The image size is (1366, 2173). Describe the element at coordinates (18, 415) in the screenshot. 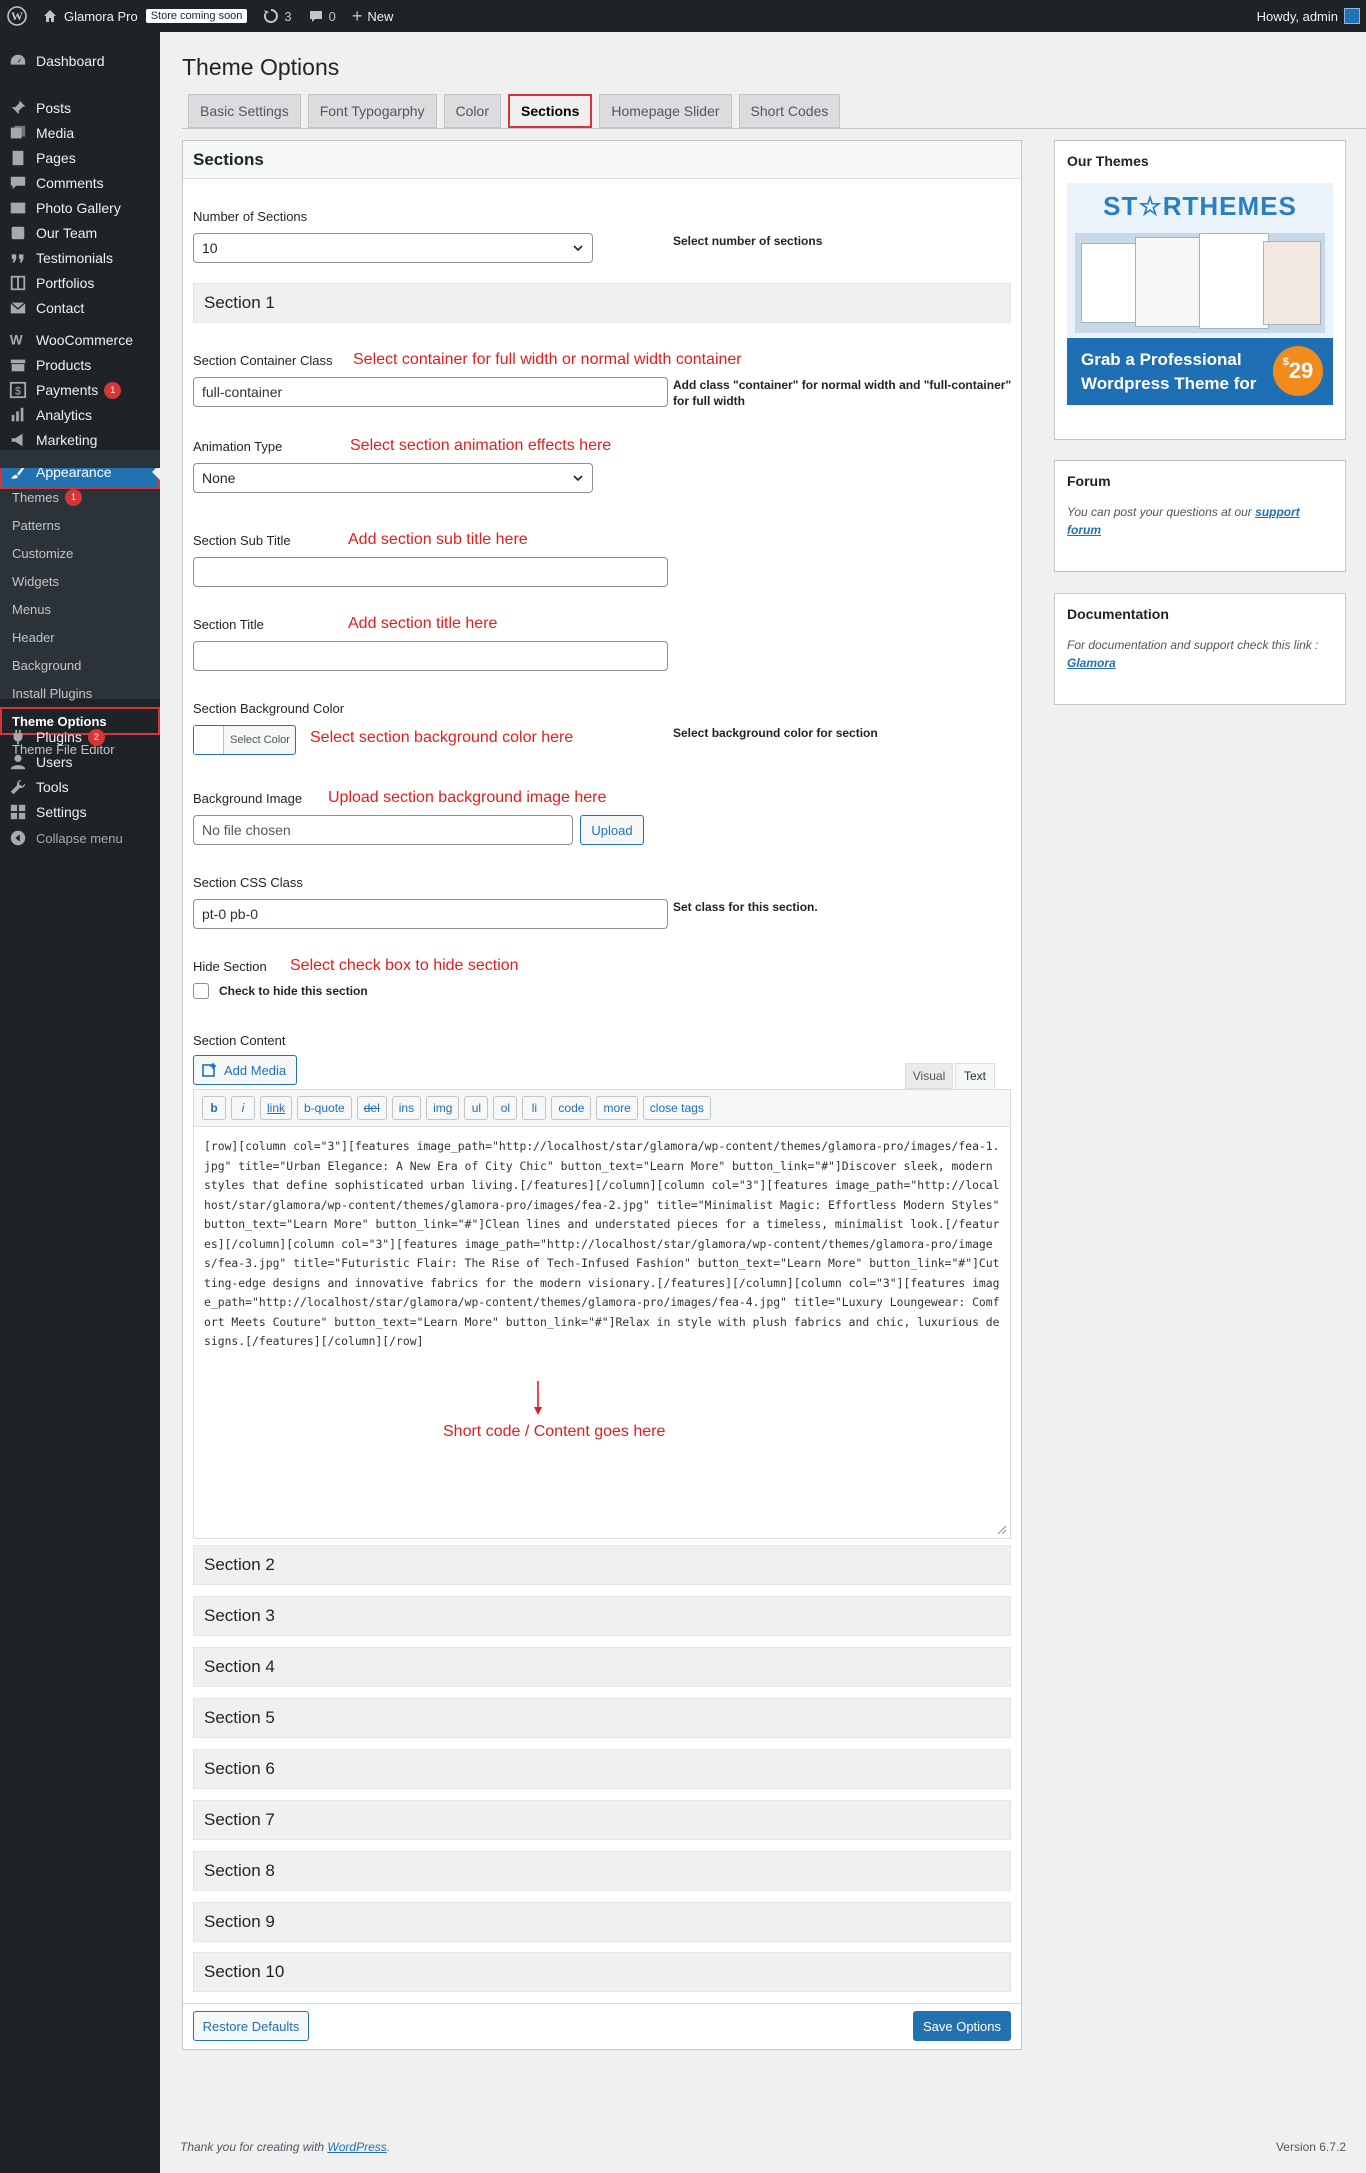

I see `chart-icon` at that location.